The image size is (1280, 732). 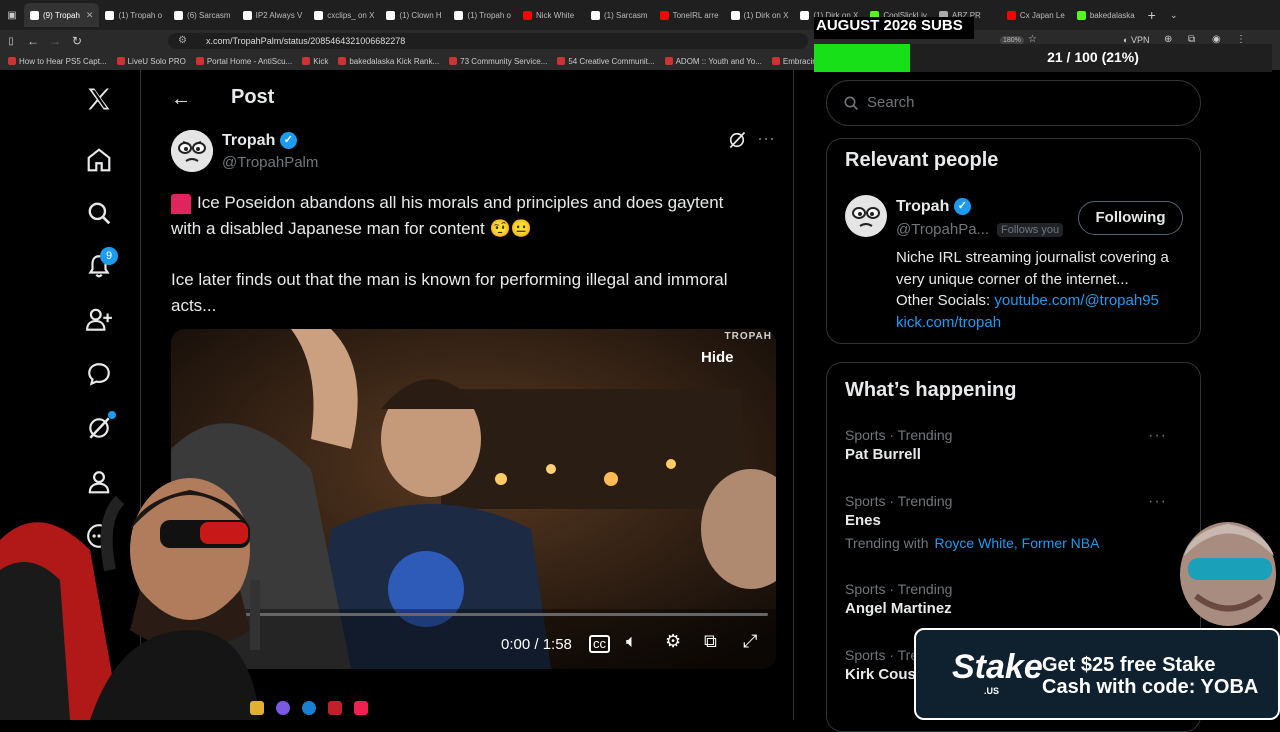 What do you see at coordinates (931, 390) in the screenshot?
I see `whats-happening-title: What’s happening` at bounding box center [931, 390].